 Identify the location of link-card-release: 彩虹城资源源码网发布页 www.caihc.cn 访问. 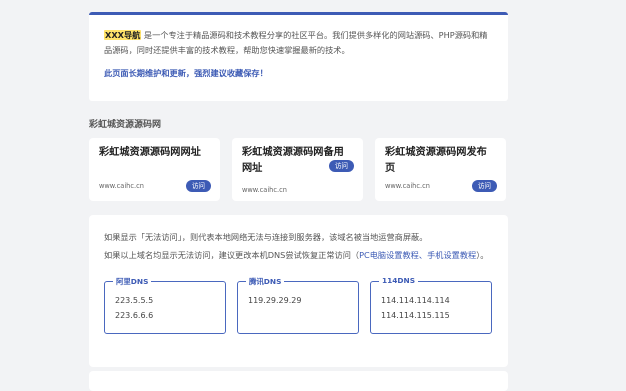
(440, 169).